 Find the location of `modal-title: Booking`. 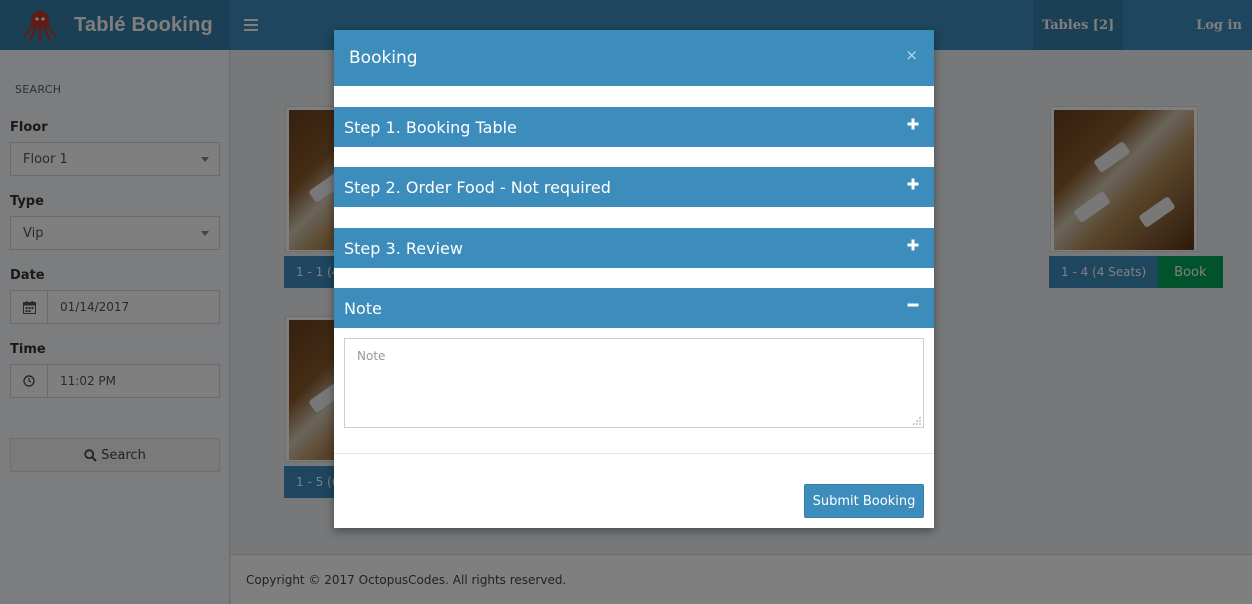

modal-title: Booking is located at coordinates (383, 58).